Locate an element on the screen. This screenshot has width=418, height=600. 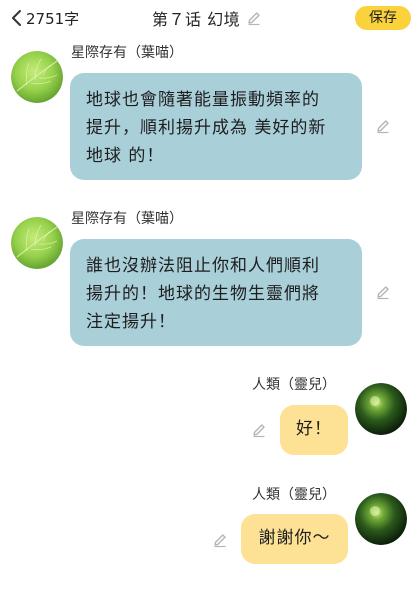
back-button: 2751字 is located at coordinates (44, 18).